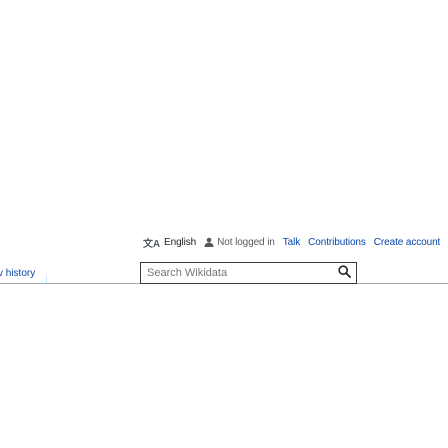 Image resolution: width=448 pixels, height=448 pixels. What do you see at coordinates (236, 273) in the screenshot?
I see `search-input` at bounding box center [236, 273].